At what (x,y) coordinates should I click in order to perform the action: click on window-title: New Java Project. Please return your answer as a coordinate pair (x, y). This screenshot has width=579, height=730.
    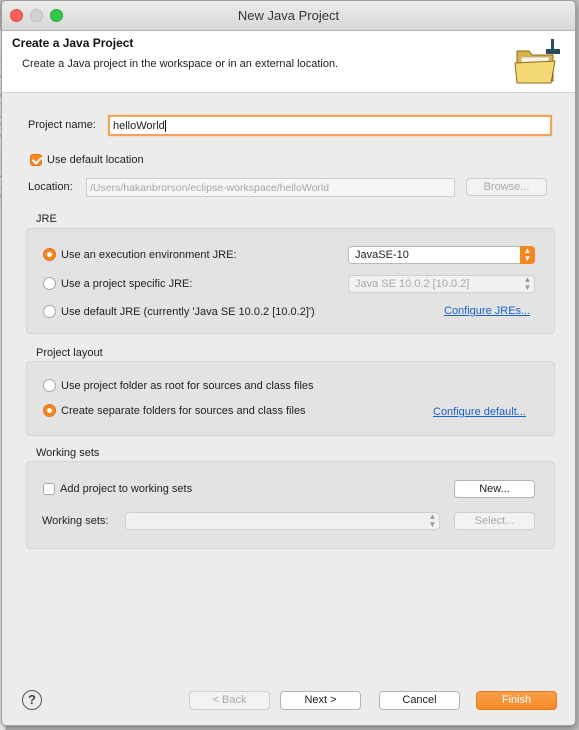
    Looking at the image, I should click on (288, 15).